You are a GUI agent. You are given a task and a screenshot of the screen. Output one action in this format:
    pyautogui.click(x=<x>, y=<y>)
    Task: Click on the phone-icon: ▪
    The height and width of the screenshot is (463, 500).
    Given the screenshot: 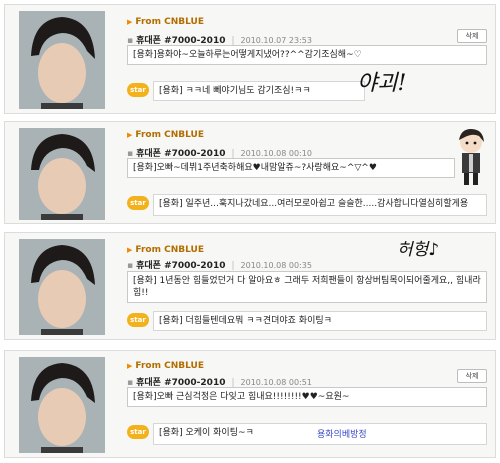 What is the action you would take?
    pyautogui.click(x=130, y=266)
    